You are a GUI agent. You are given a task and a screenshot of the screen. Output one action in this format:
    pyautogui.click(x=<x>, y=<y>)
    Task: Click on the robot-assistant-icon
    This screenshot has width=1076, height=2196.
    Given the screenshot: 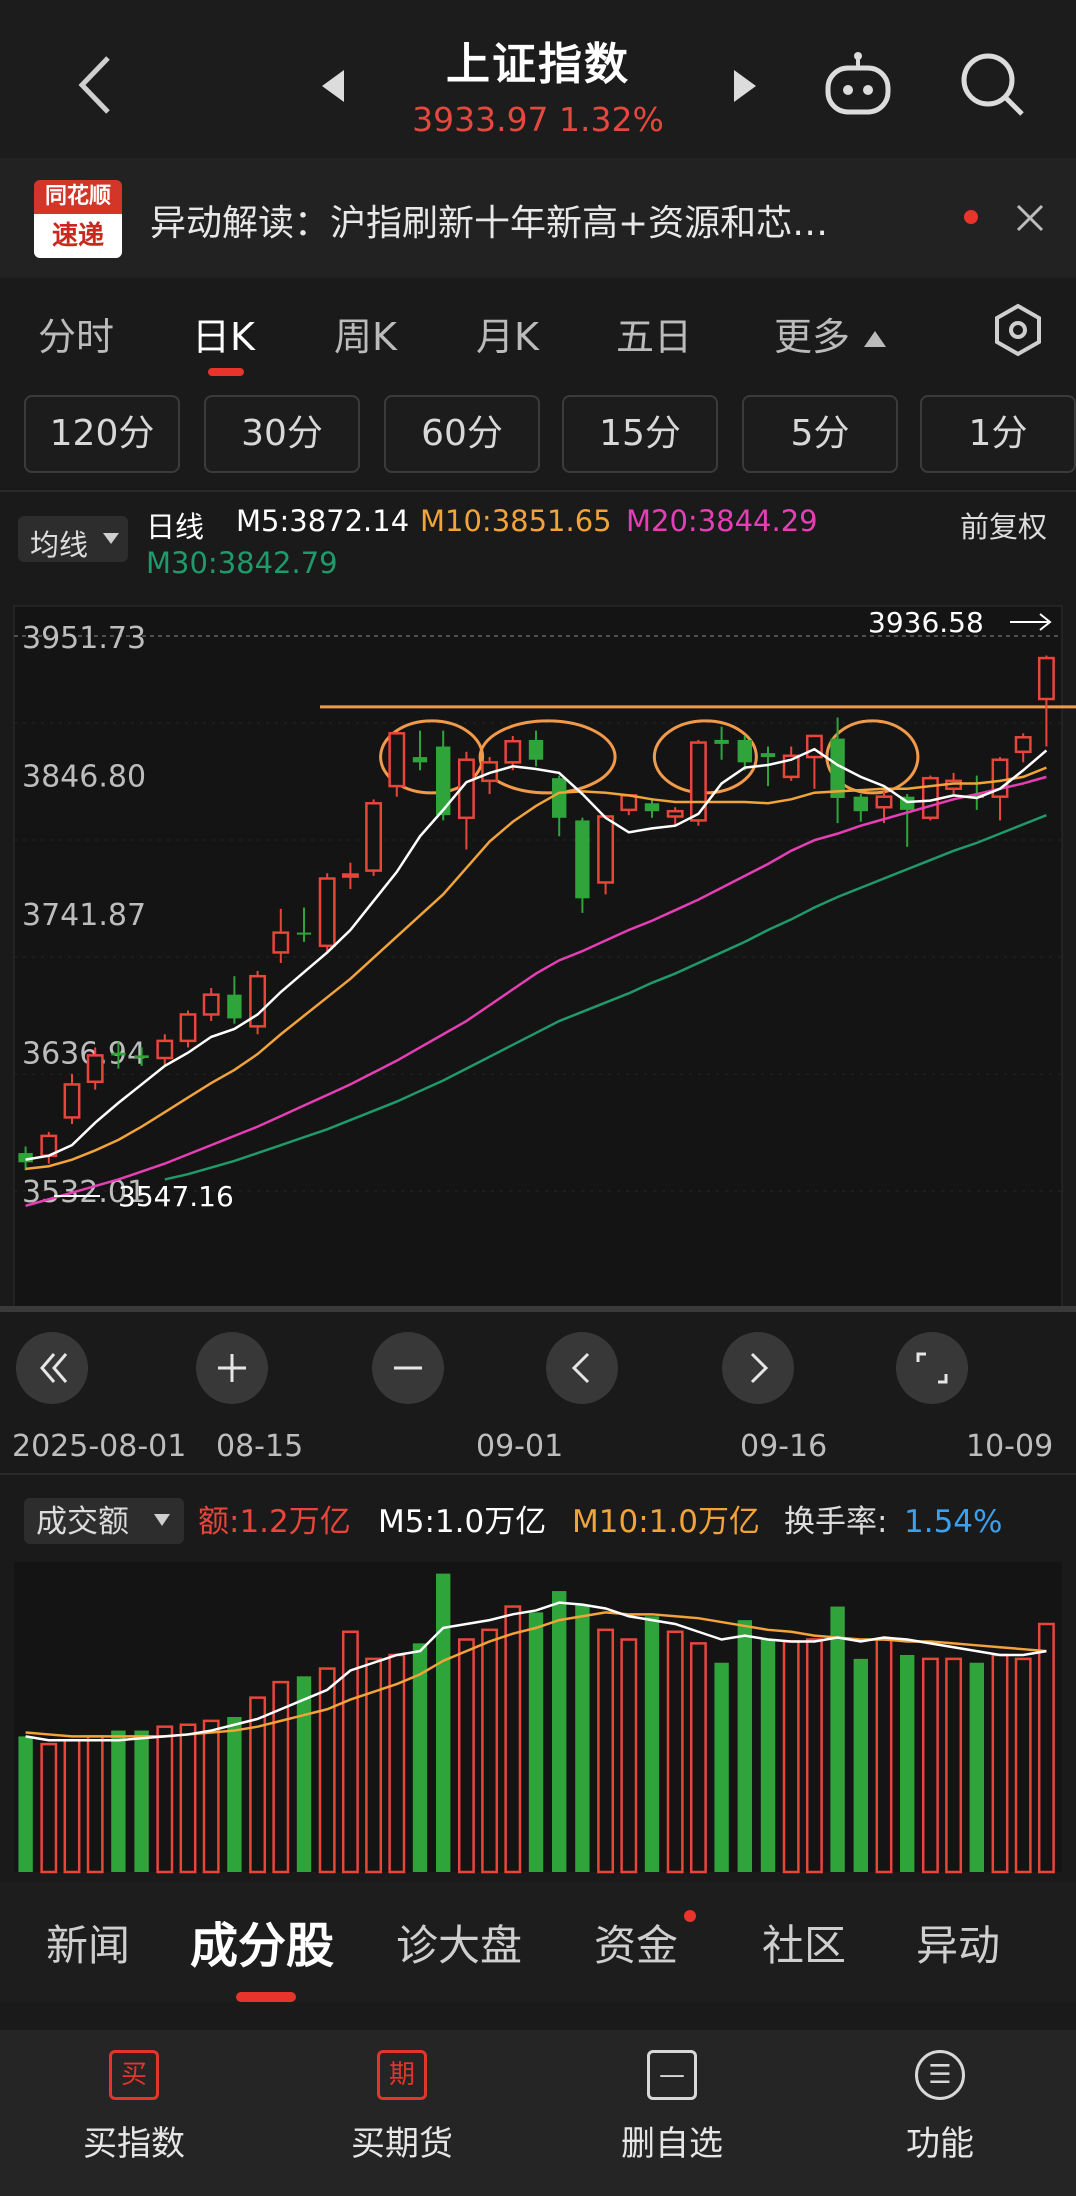 What is the action you would take?
    pyautogui.click(x=858, y=85)
    